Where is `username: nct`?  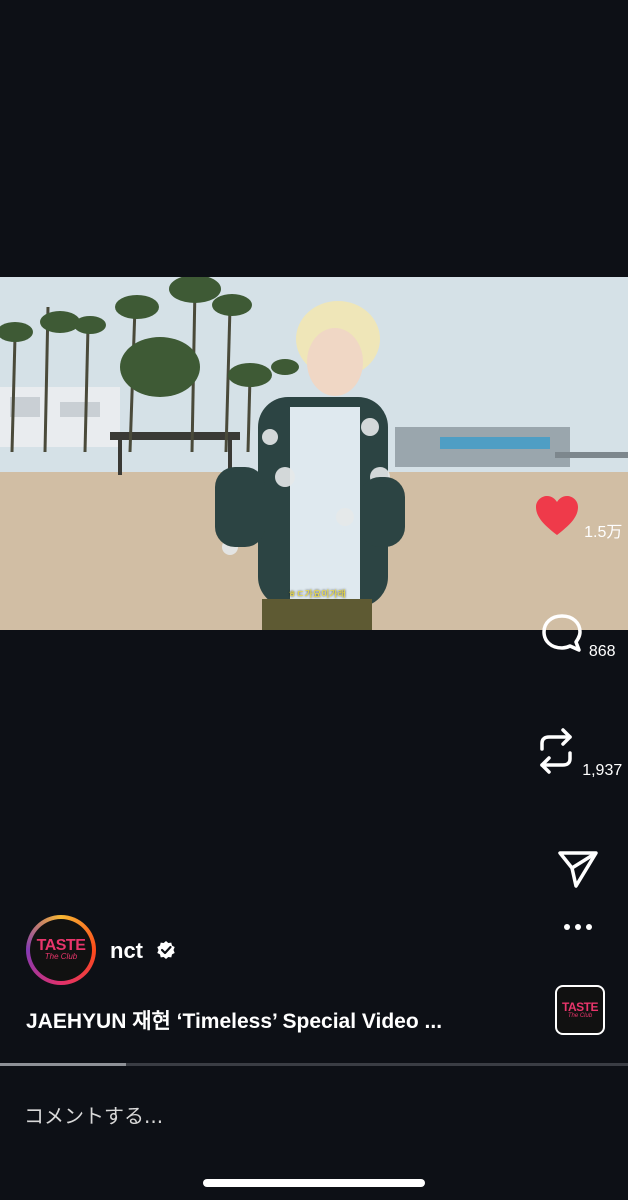
username: nct is located at coordinates (126, 951).